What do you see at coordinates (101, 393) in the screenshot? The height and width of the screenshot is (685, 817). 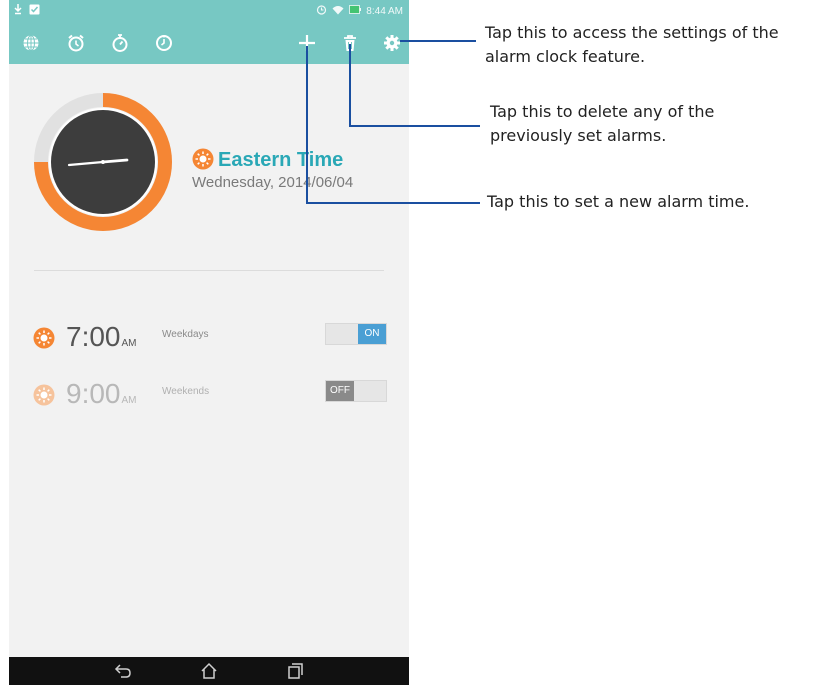 I see `alarm-time: 9:00AM` at bounding box center [101, 393].